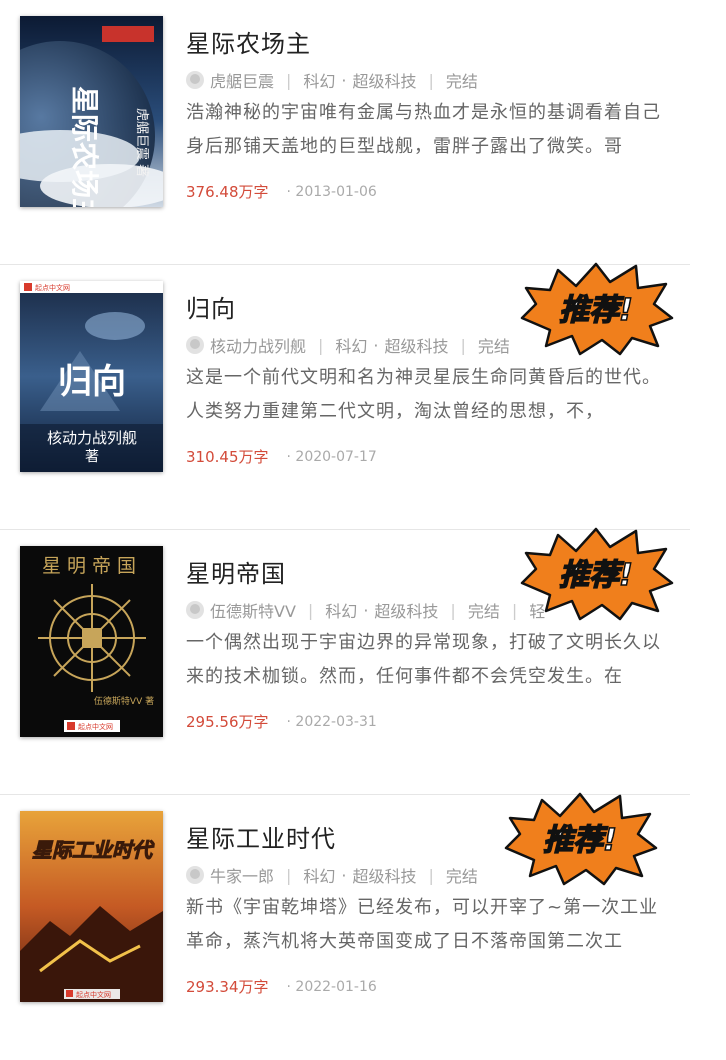 The image size is (726, 1060). What do you see at coordinates (84, 146) in the screenshot?
I see `cover-title-text: 星际农场主` at bounding box center [84, 146].